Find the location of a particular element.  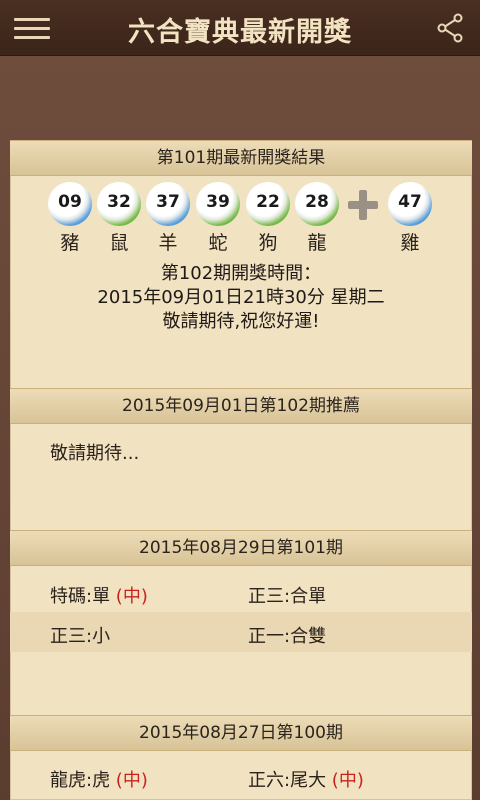

period-101-cell-1: 特碼:單 (中) is located at coordinates (99, 595).